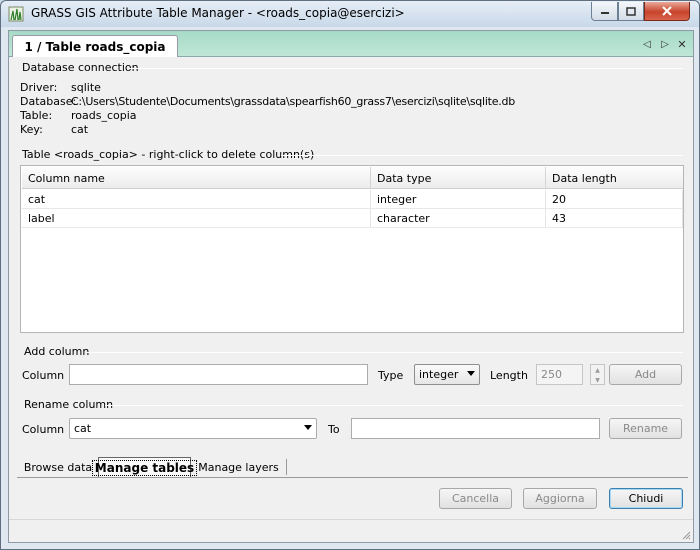  What do you see at coordinates (95, 46) in the screenshot?
I see `tab-table-roads-copia: 1 / Table roads_copia` at bounding box center [95, 46].